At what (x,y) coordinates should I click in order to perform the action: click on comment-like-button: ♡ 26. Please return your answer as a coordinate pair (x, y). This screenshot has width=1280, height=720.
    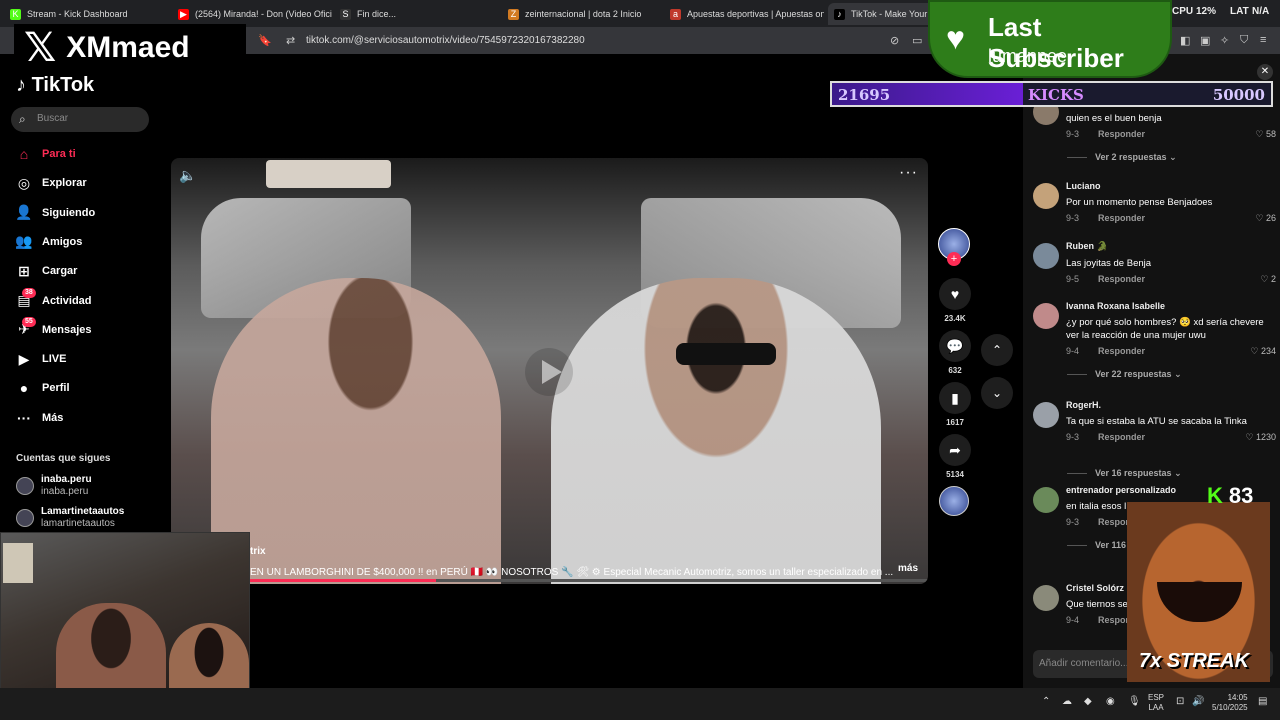
    Looking at the image, I should click on (1265, 218).